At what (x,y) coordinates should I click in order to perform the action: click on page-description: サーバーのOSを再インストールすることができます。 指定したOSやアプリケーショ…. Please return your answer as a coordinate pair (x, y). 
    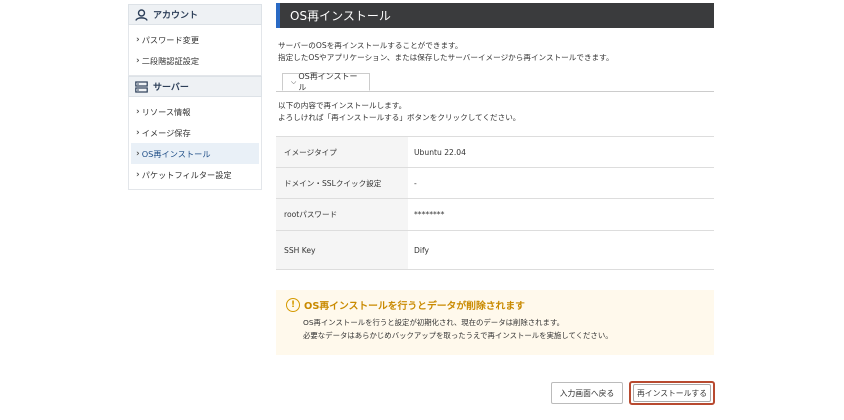
    Looking at the image, I should click on (495, 52).